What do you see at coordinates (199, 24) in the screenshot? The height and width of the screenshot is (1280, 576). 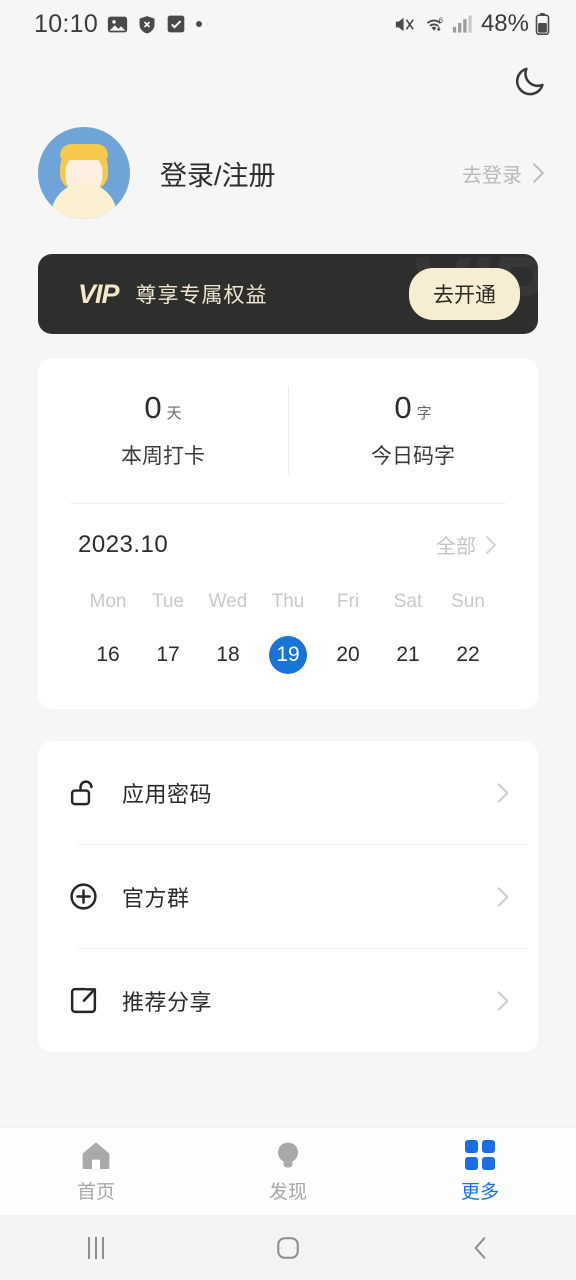 I see `dot-icon` at bounding box center [199, 24].